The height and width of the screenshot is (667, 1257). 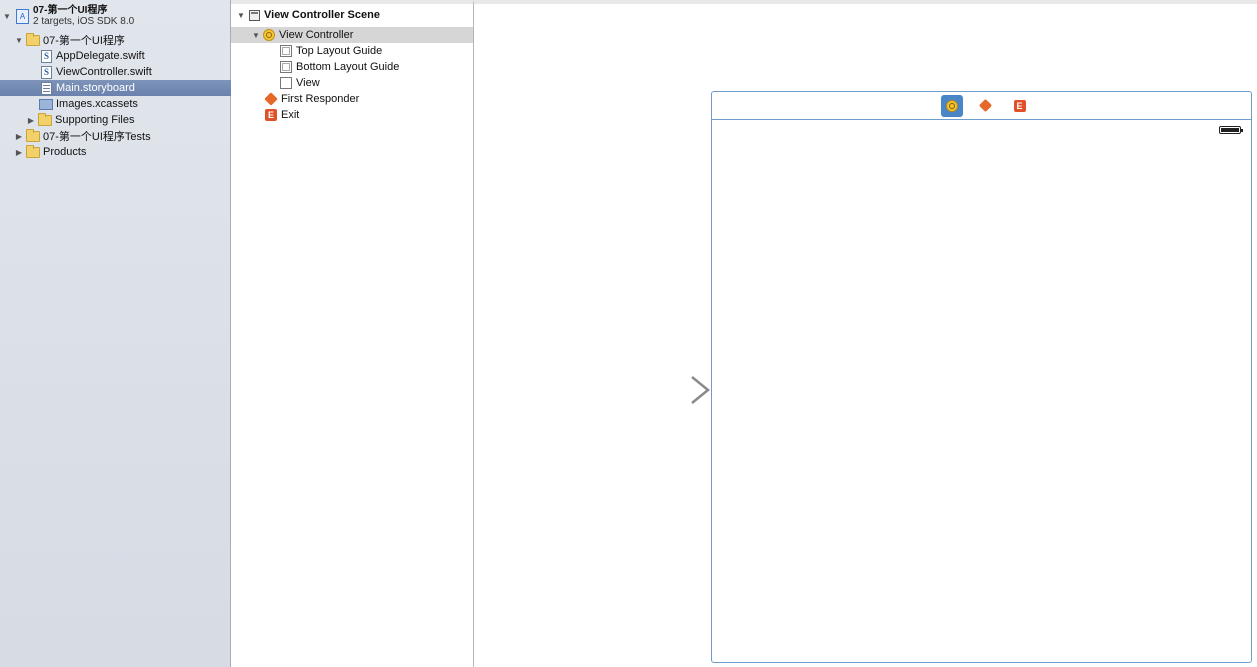 What do you see at coordinates (308, 83) in the screenshot?
I see `outline-item-label: View` at bounding box center [308, 83].